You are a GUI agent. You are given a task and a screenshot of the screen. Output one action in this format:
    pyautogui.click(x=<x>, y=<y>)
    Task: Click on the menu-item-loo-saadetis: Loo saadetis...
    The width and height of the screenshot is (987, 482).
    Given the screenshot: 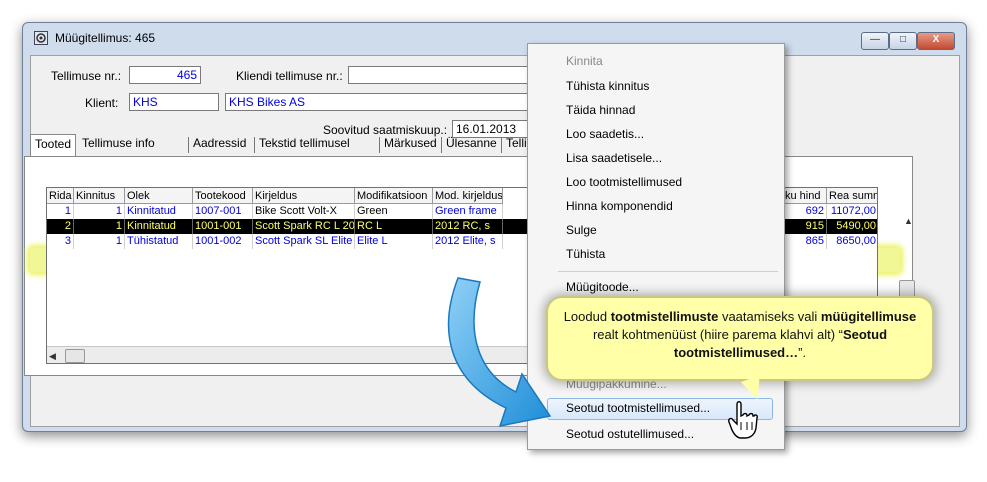 What is the action you would take?
    pyautogui.click(x=605, y=134)
    